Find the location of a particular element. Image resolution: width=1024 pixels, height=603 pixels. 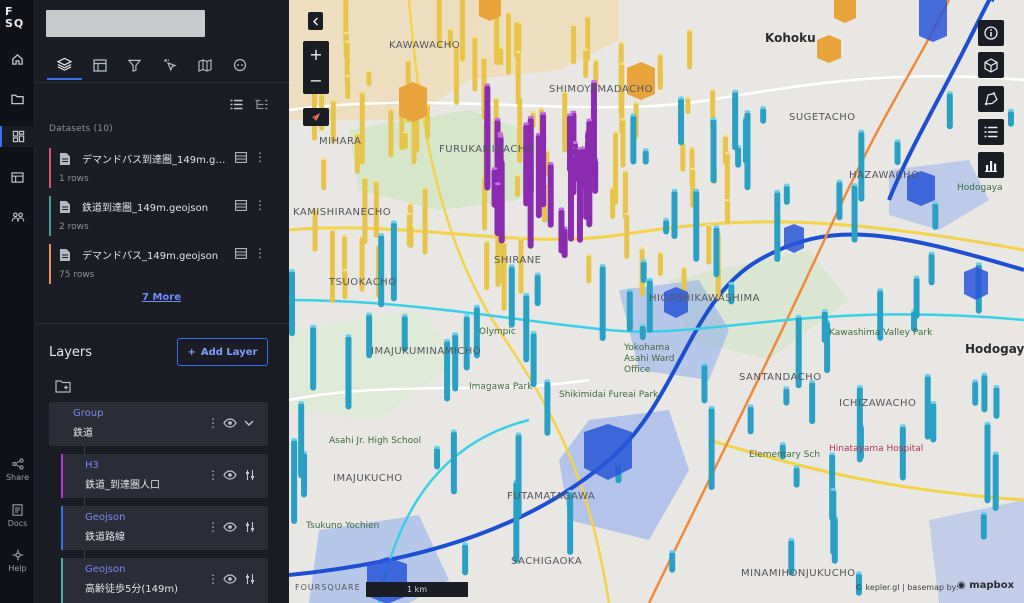

folder-icon is located at coordinates (17, 98).